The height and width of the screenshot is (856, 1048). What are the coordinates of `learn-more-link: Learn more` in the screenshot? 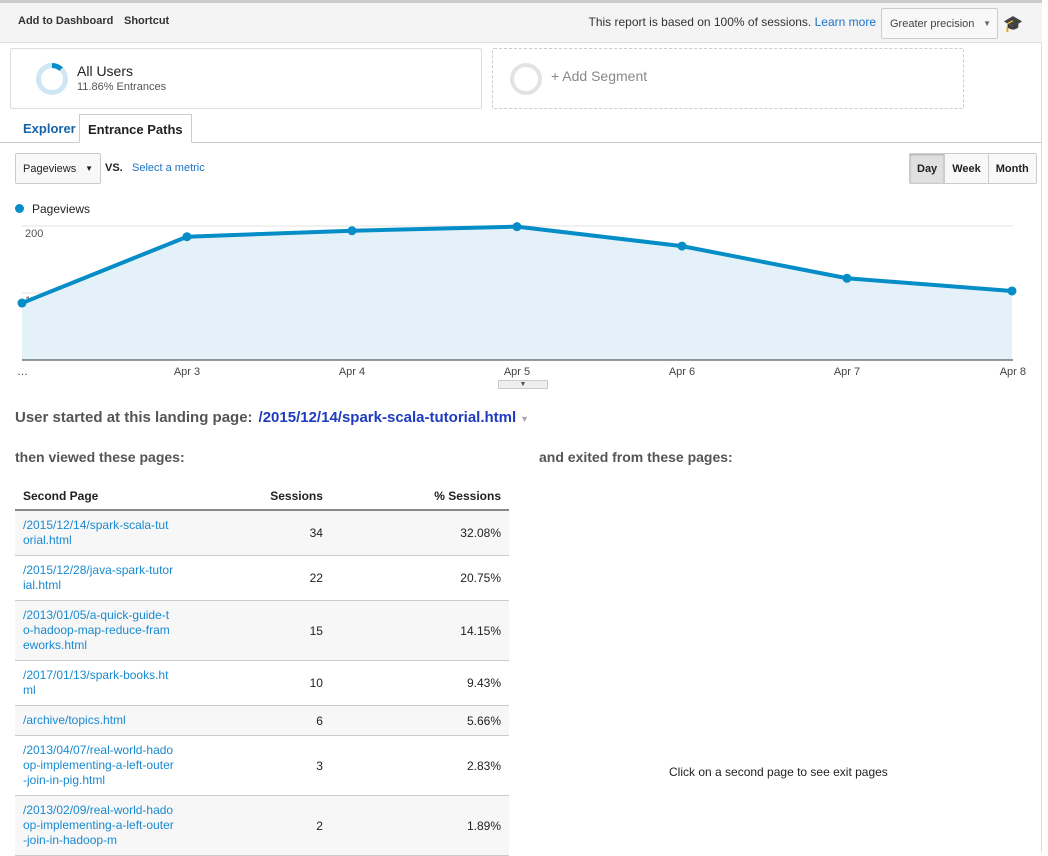 It's located at (845, 22).